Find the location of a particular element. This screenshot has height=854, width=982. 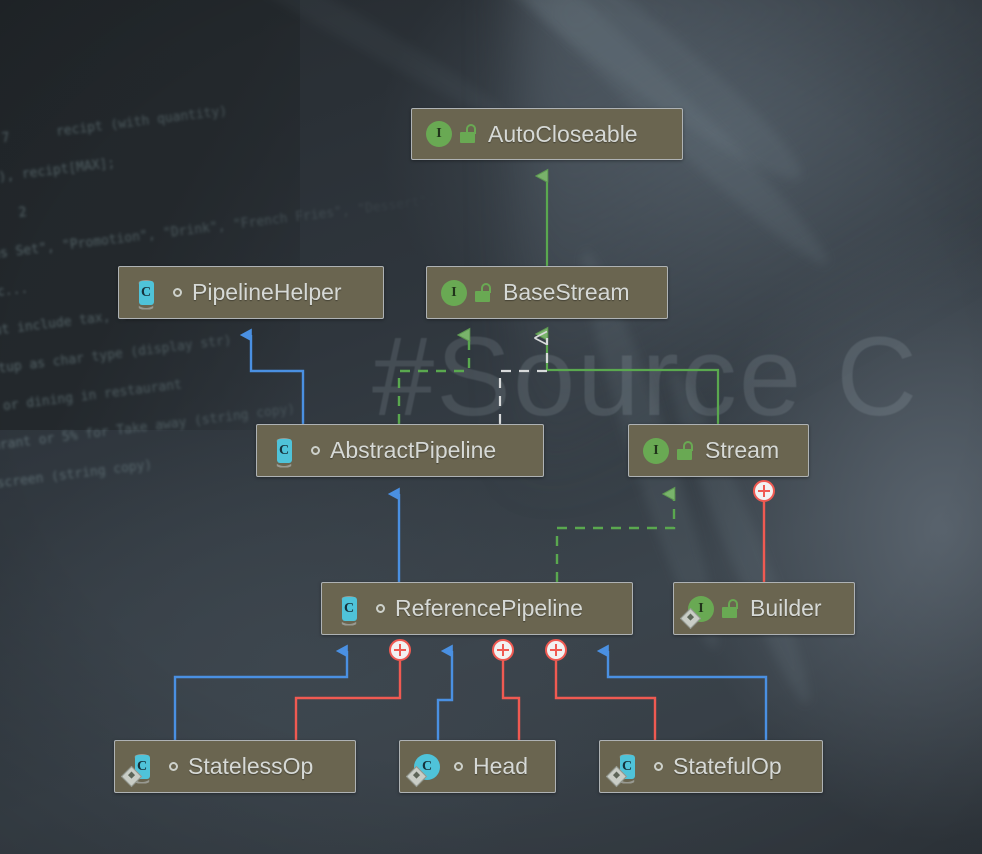

node-basestream: I BaseStream is located at coordinates (547, 292).